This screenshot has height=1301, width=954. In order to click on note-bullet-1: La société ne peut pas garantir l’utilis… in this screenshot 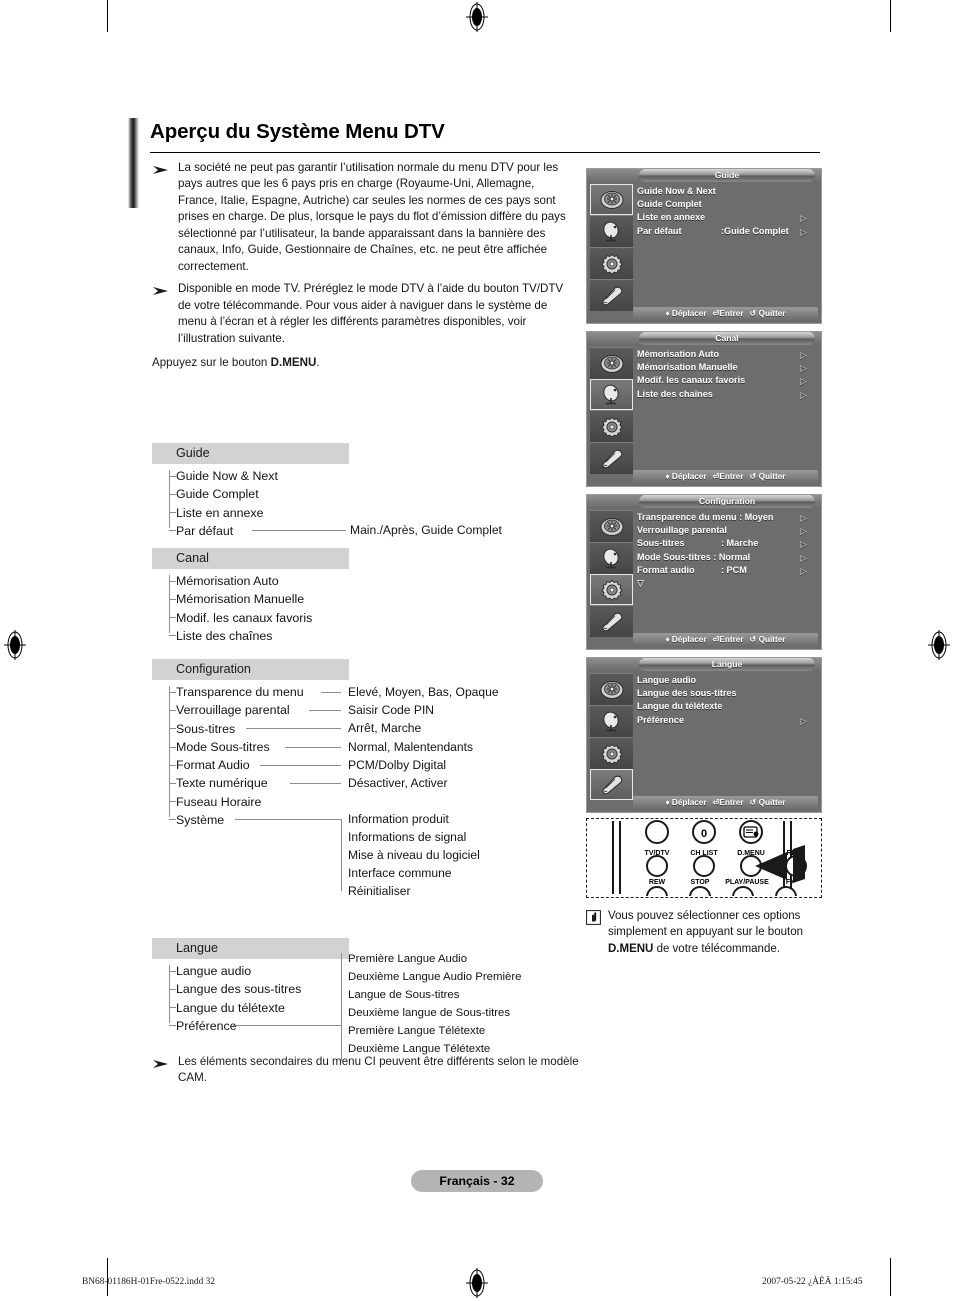, I will do `click(362, 217)`.